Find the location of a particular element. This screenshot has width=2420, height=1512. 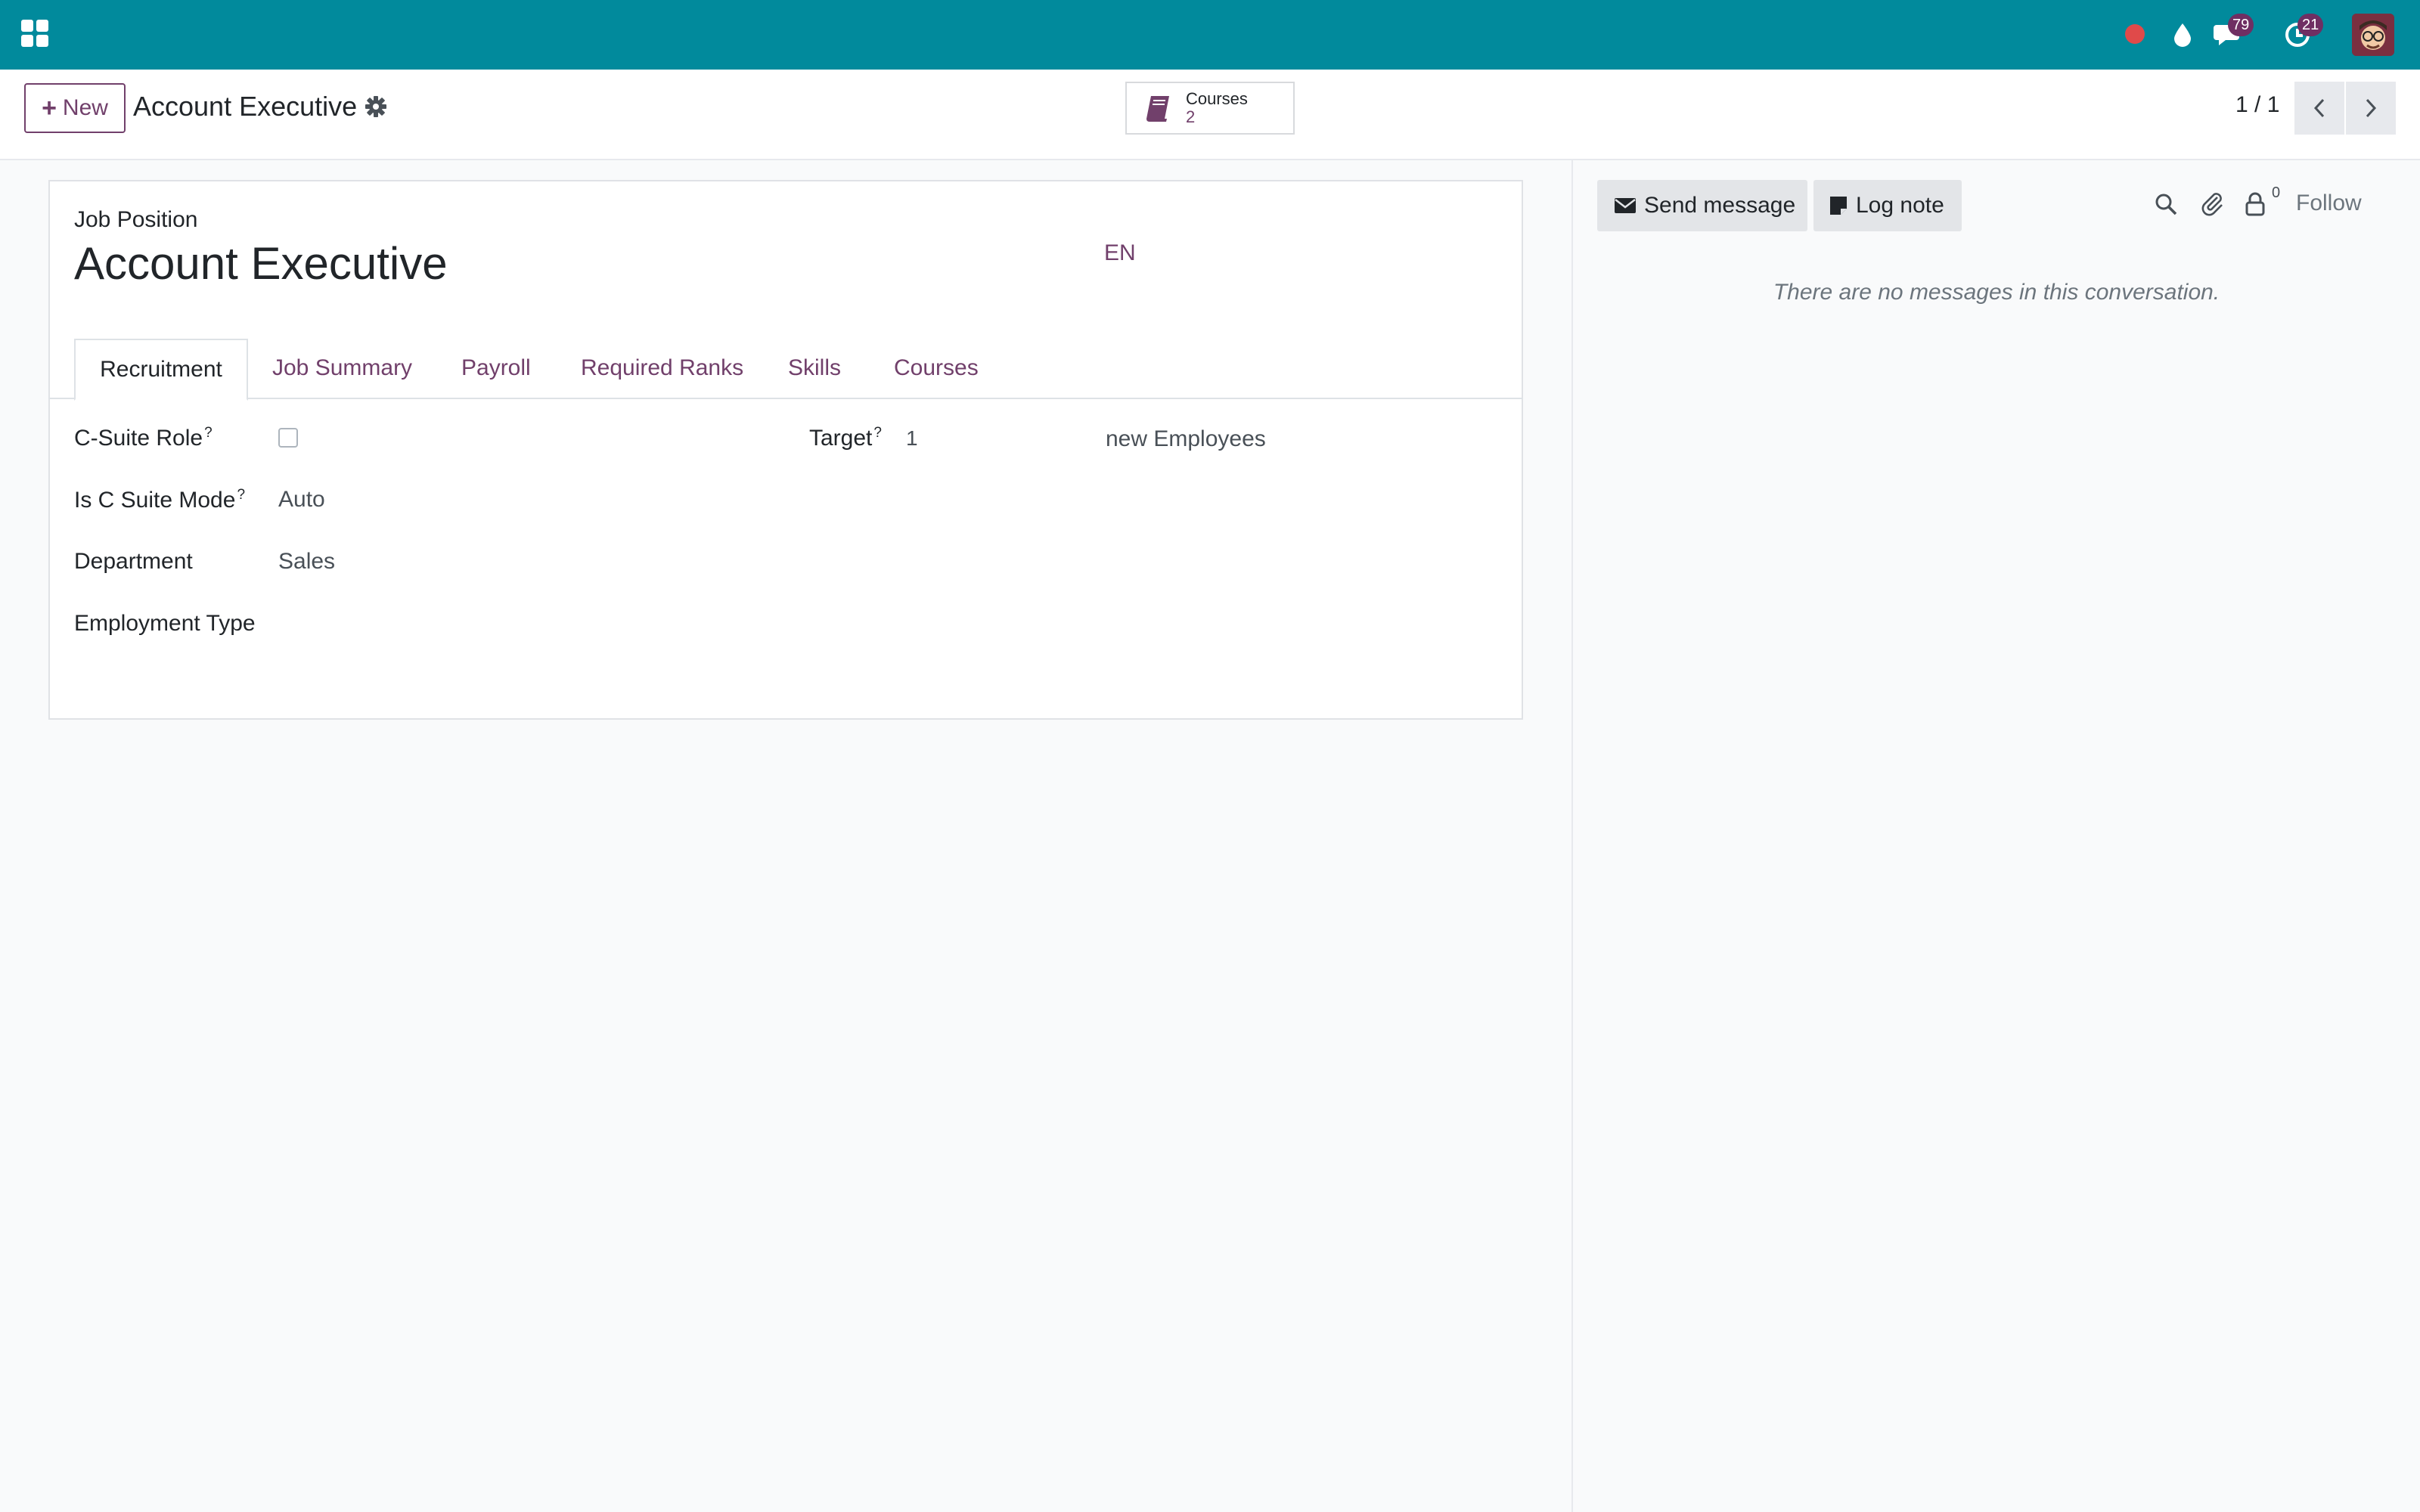

chatter-divider is located at coordinates (1572, 835).